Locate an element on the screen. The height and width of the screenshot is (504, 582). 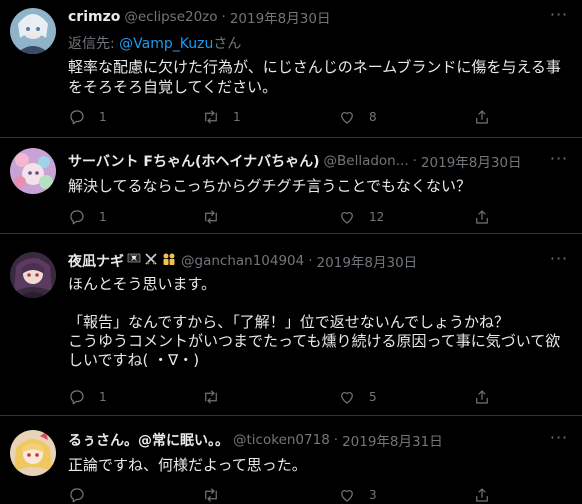
like-button: 5 is located at coordinates (358, 397).